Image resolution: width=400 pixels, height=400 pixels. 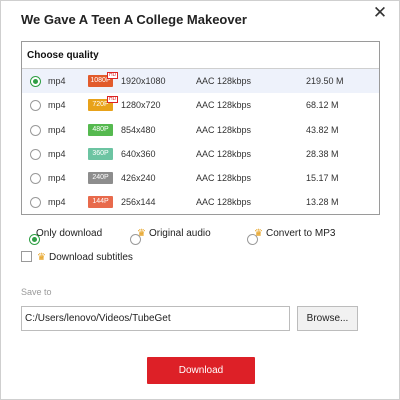 What do you see at coordinates (34, 239) in the screenshot?
I see `only-download-radio` at bounding box center [34, 239].